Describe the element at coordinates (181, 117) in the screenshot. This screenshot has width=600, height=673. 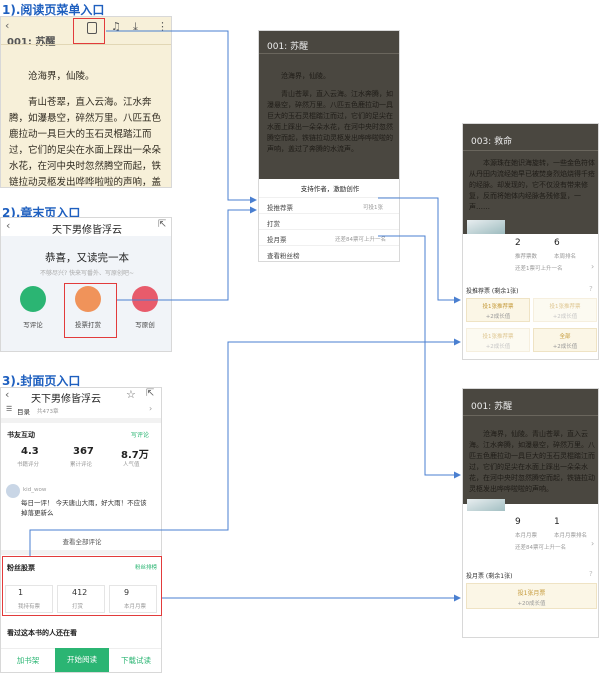
I see `arrow-reading-to-menu` at that location.